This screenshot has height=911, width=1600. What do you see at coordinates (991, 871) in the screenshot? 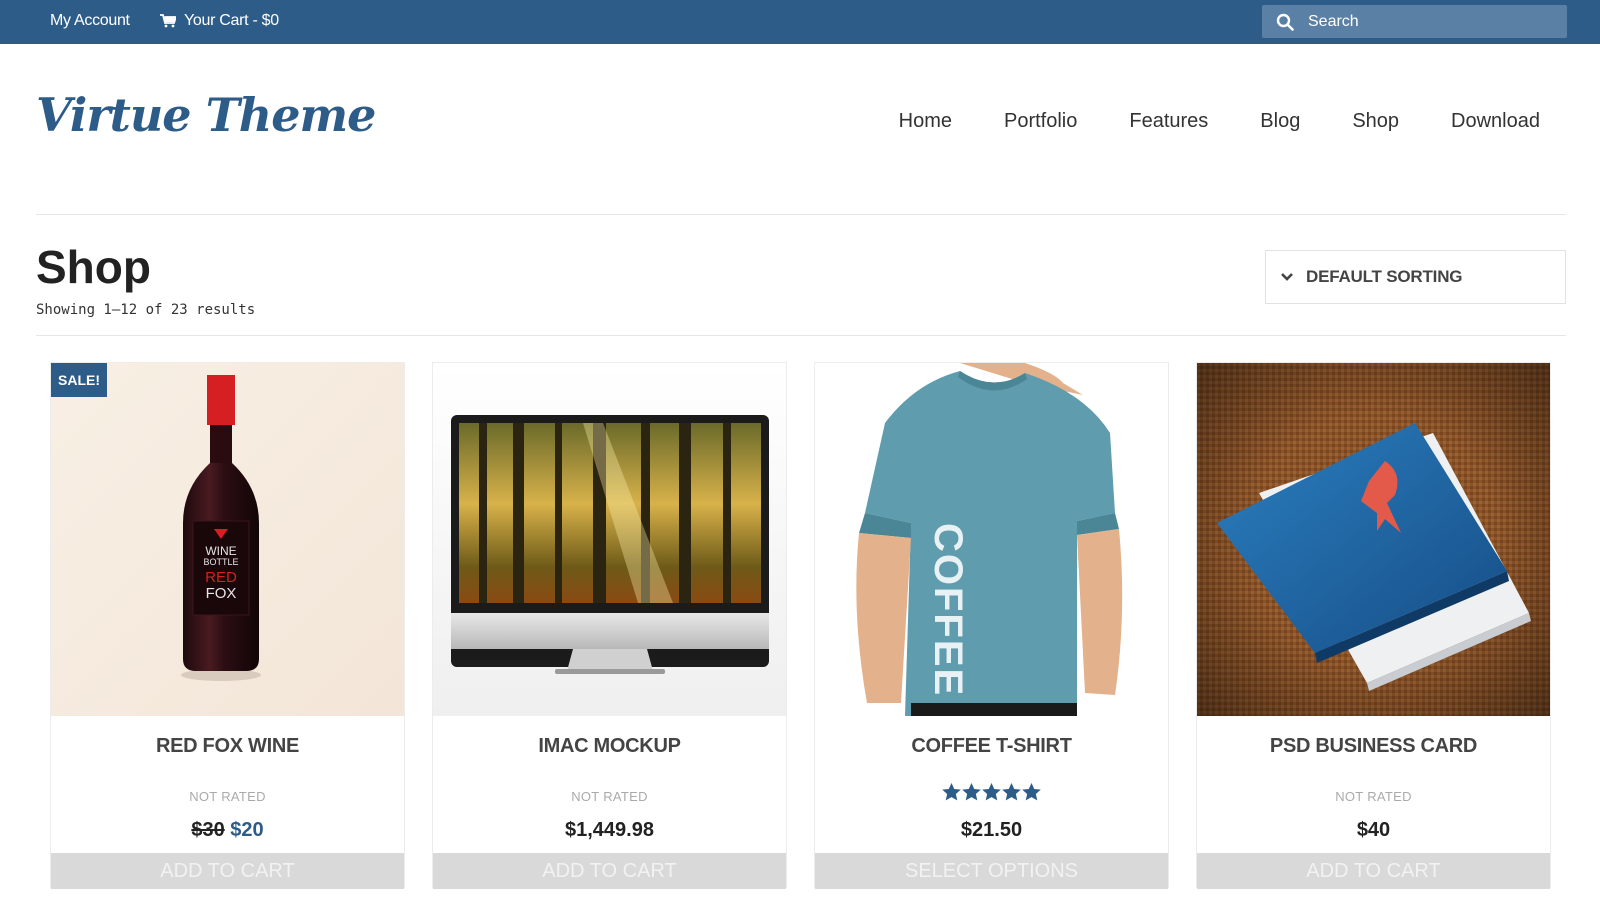
I see `select-options-button: SELECT OPTIONS` at bounding box center [991, 871].